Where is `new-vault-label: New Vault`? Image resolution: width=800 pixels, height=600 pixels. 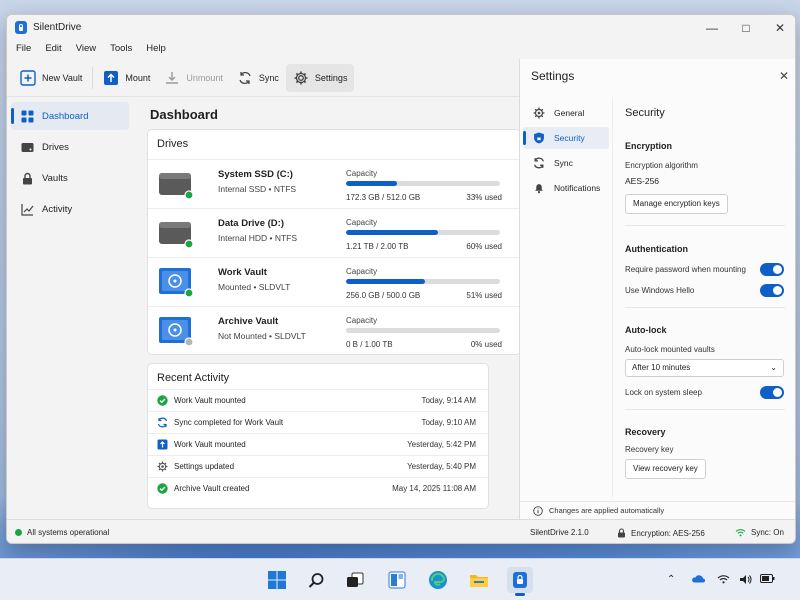 new-vault-label: New Vault is located at coordinates (62, 77).